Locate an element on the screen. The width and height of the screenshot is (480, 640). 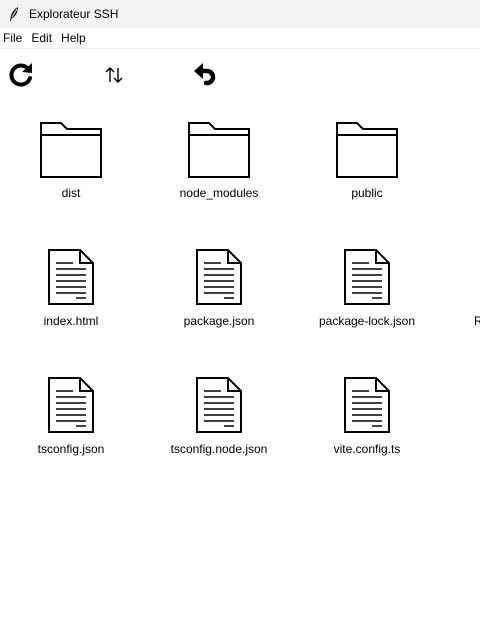
back-icon is located at coordinates (205, 74).